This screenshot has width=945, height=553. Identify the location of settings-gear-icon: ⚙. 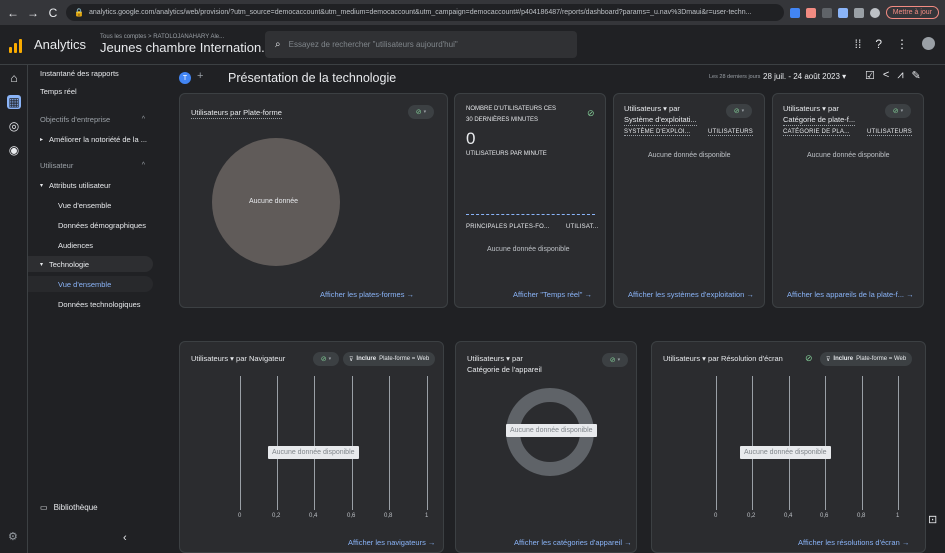
(13, 536).